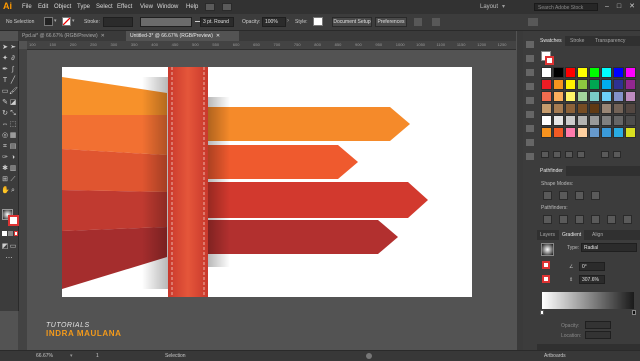 This screenshot has height=361, width=640. What do you see at coordinates (4, 233) in the screenshot?
I see `color-mode-icon` at bounding box center [4, 233].